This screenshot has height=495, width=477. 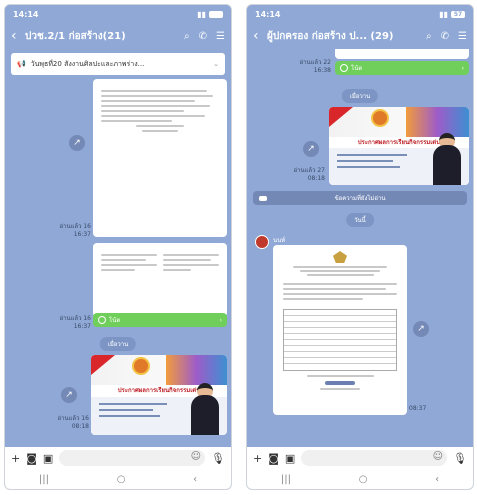 What do you see at coordinates (402, 54) in the screenshot?
I see `message-card-tail` at bounding box center [402, 54].